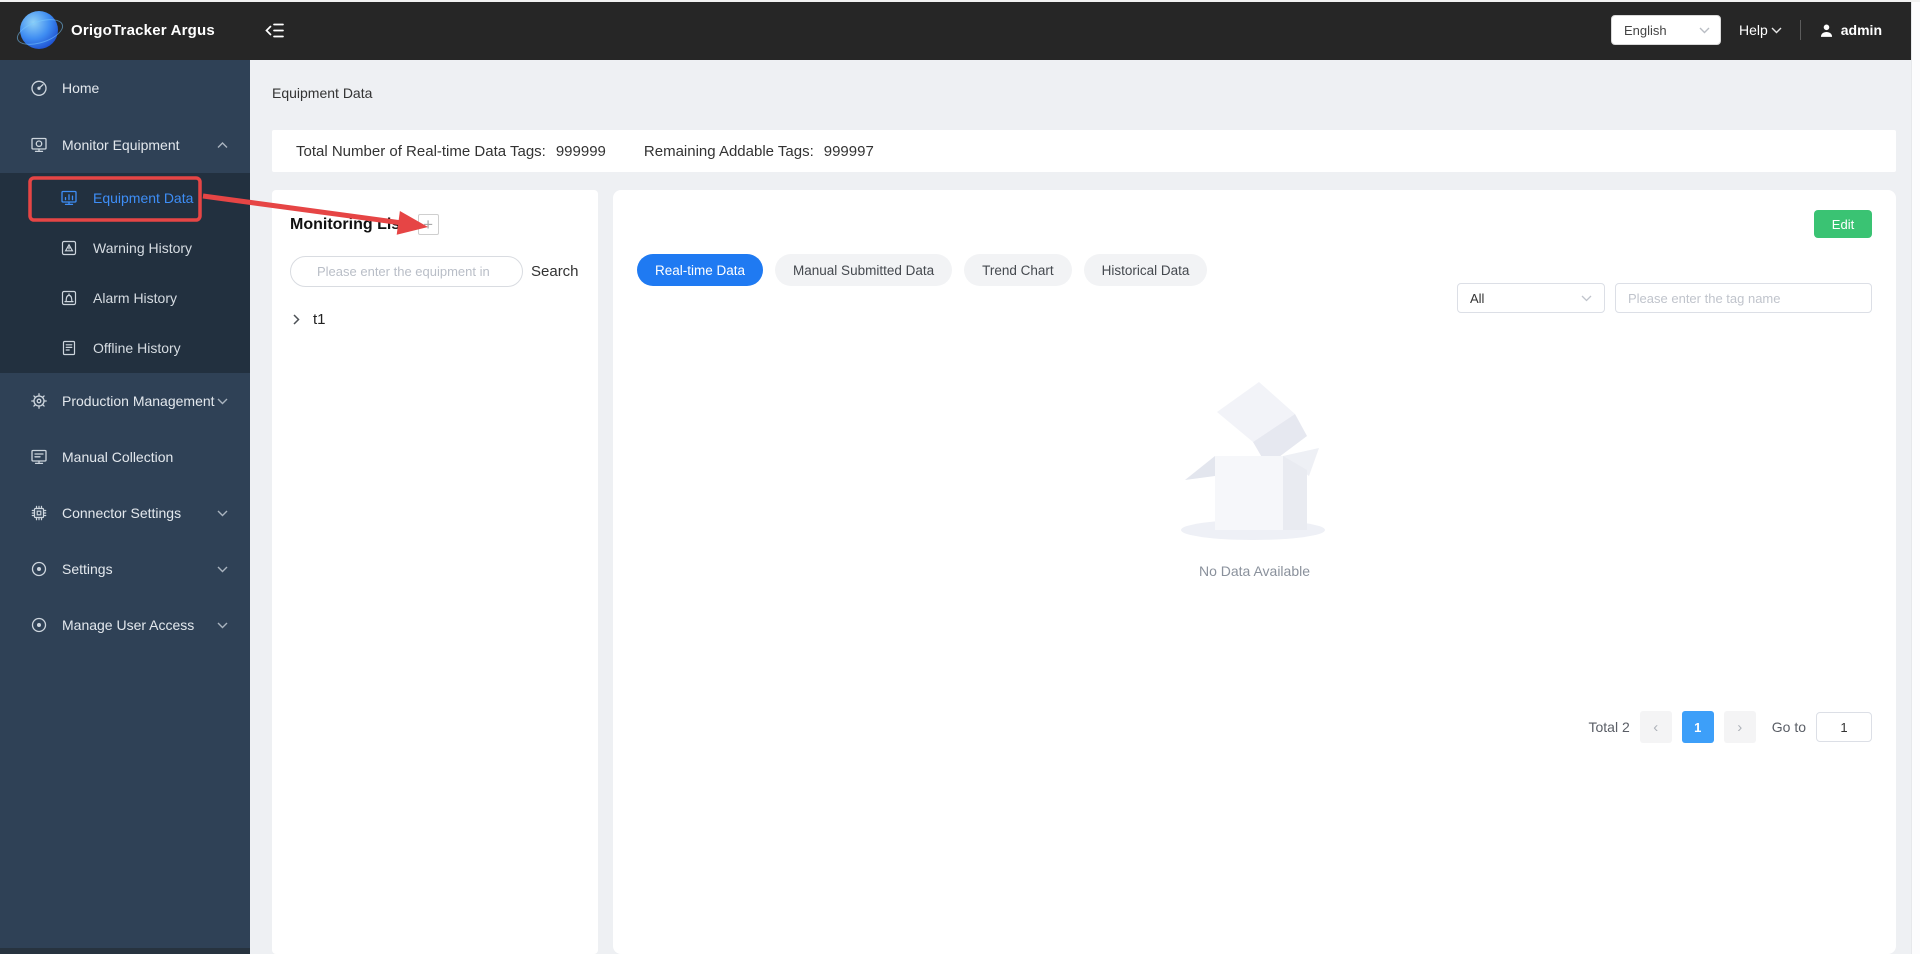 Image resolution: width=1920 pixels, height=954 pixels. I want to click on sidebar-item-production-management: Production Management, so click(125, 401).